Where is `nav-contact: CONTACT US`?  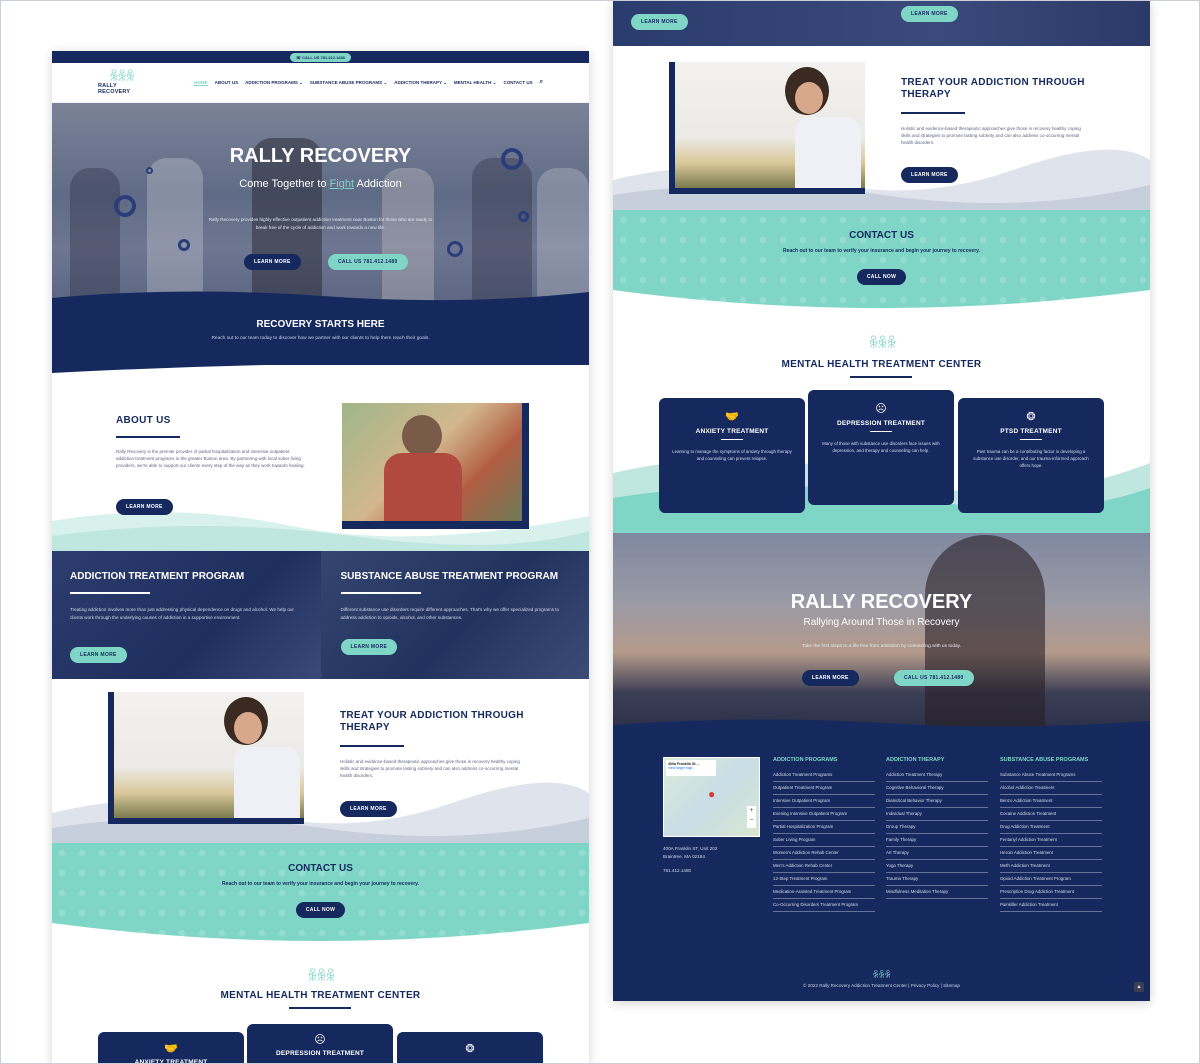 nav-contact: CONTACT US is located at coordinates (517, 82).